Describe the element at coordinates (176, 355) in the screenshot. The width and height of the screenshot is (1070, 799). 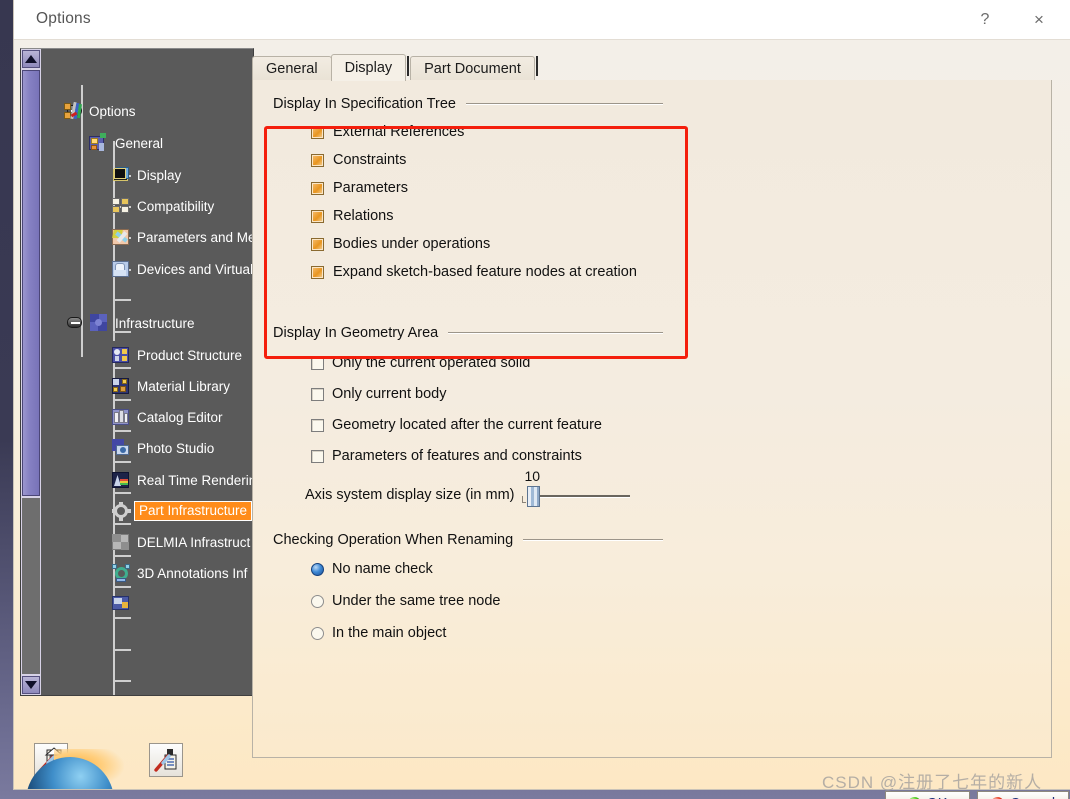
I see `tree-item-product-structure: Product Structure` at that location.